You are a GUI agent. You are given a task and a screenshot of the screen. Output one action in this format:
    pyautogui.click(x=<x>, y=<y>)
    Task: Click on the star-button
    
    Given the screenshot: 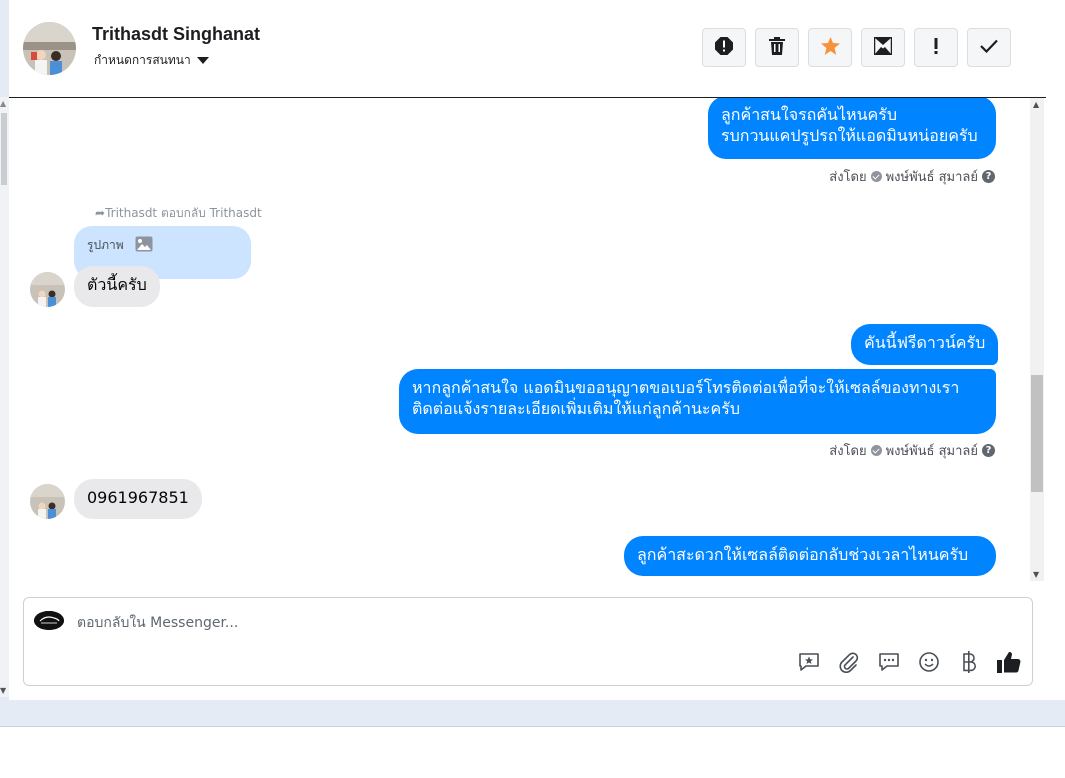 What is the action you would take?
    pyautogui.click(x=830, y=47)
    